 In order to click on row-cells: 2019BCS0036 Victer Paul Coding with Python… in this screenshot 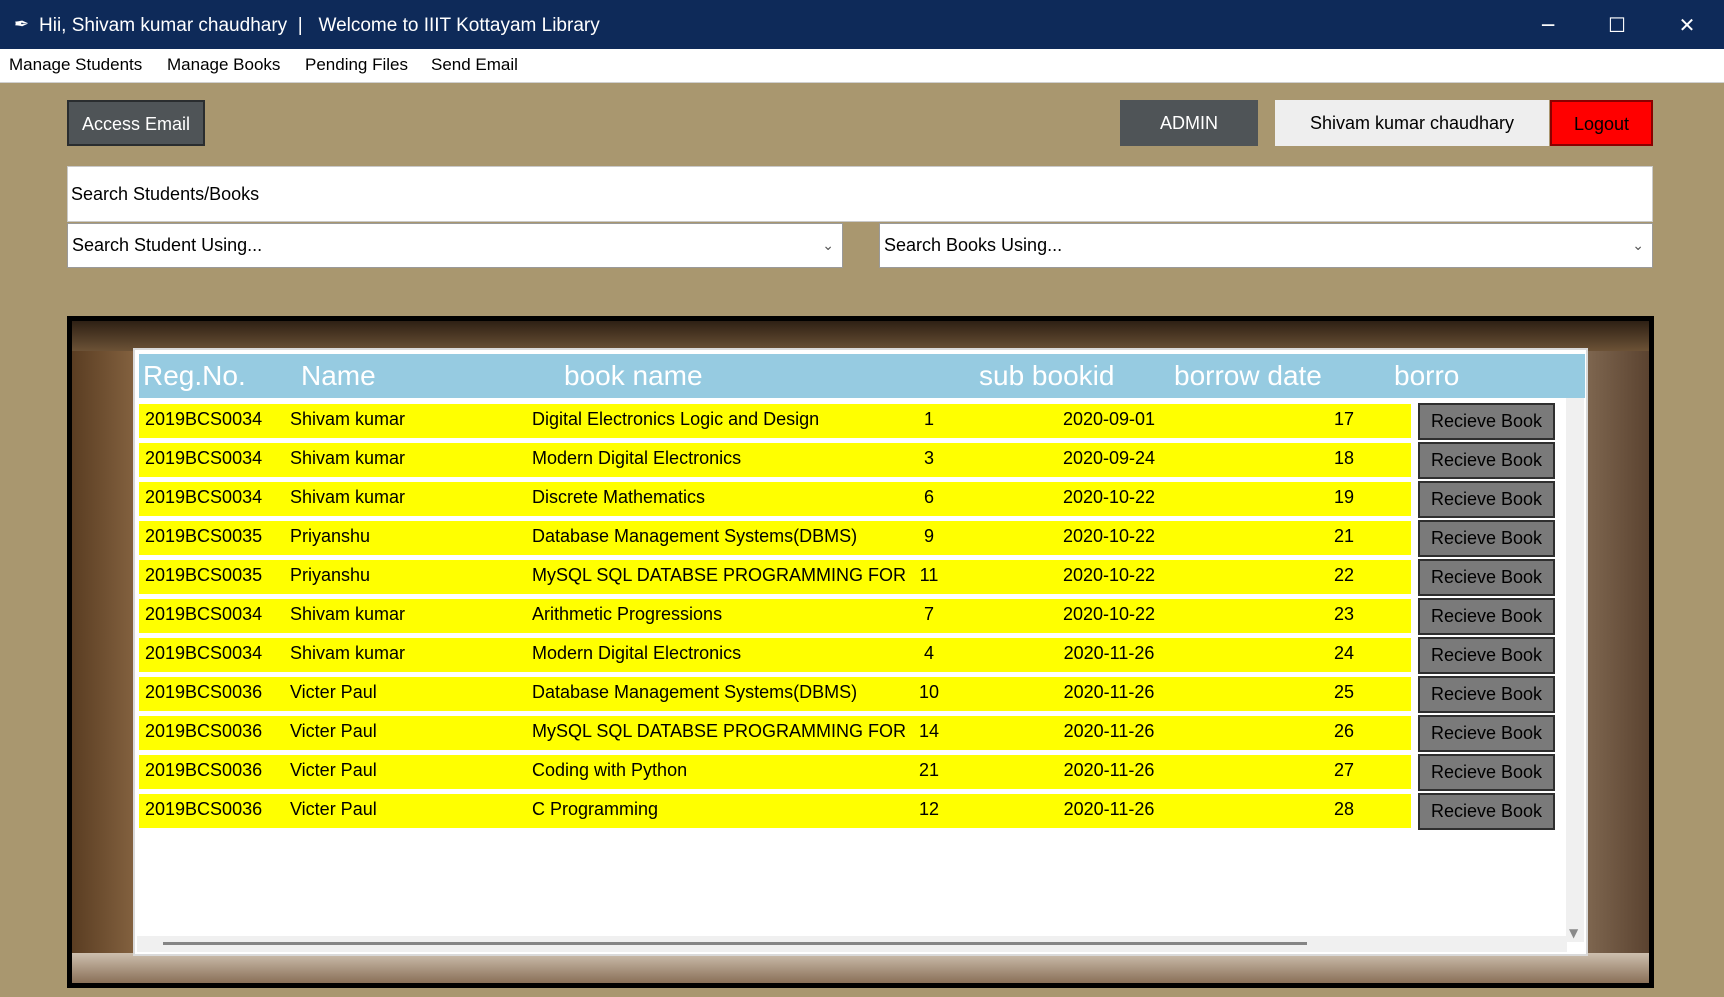, I will do `click(775, 772)`.